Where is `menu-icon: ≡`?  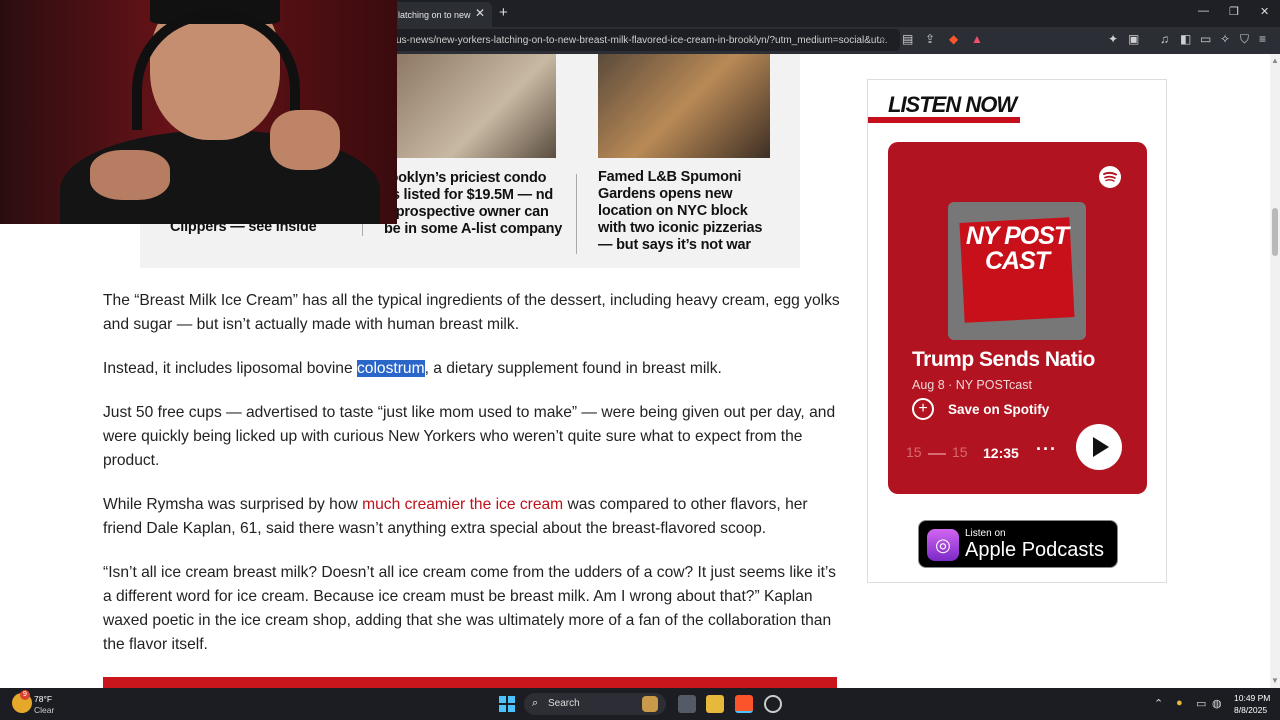
menu-icon: ≡ is located at coordinates (1262, 39).